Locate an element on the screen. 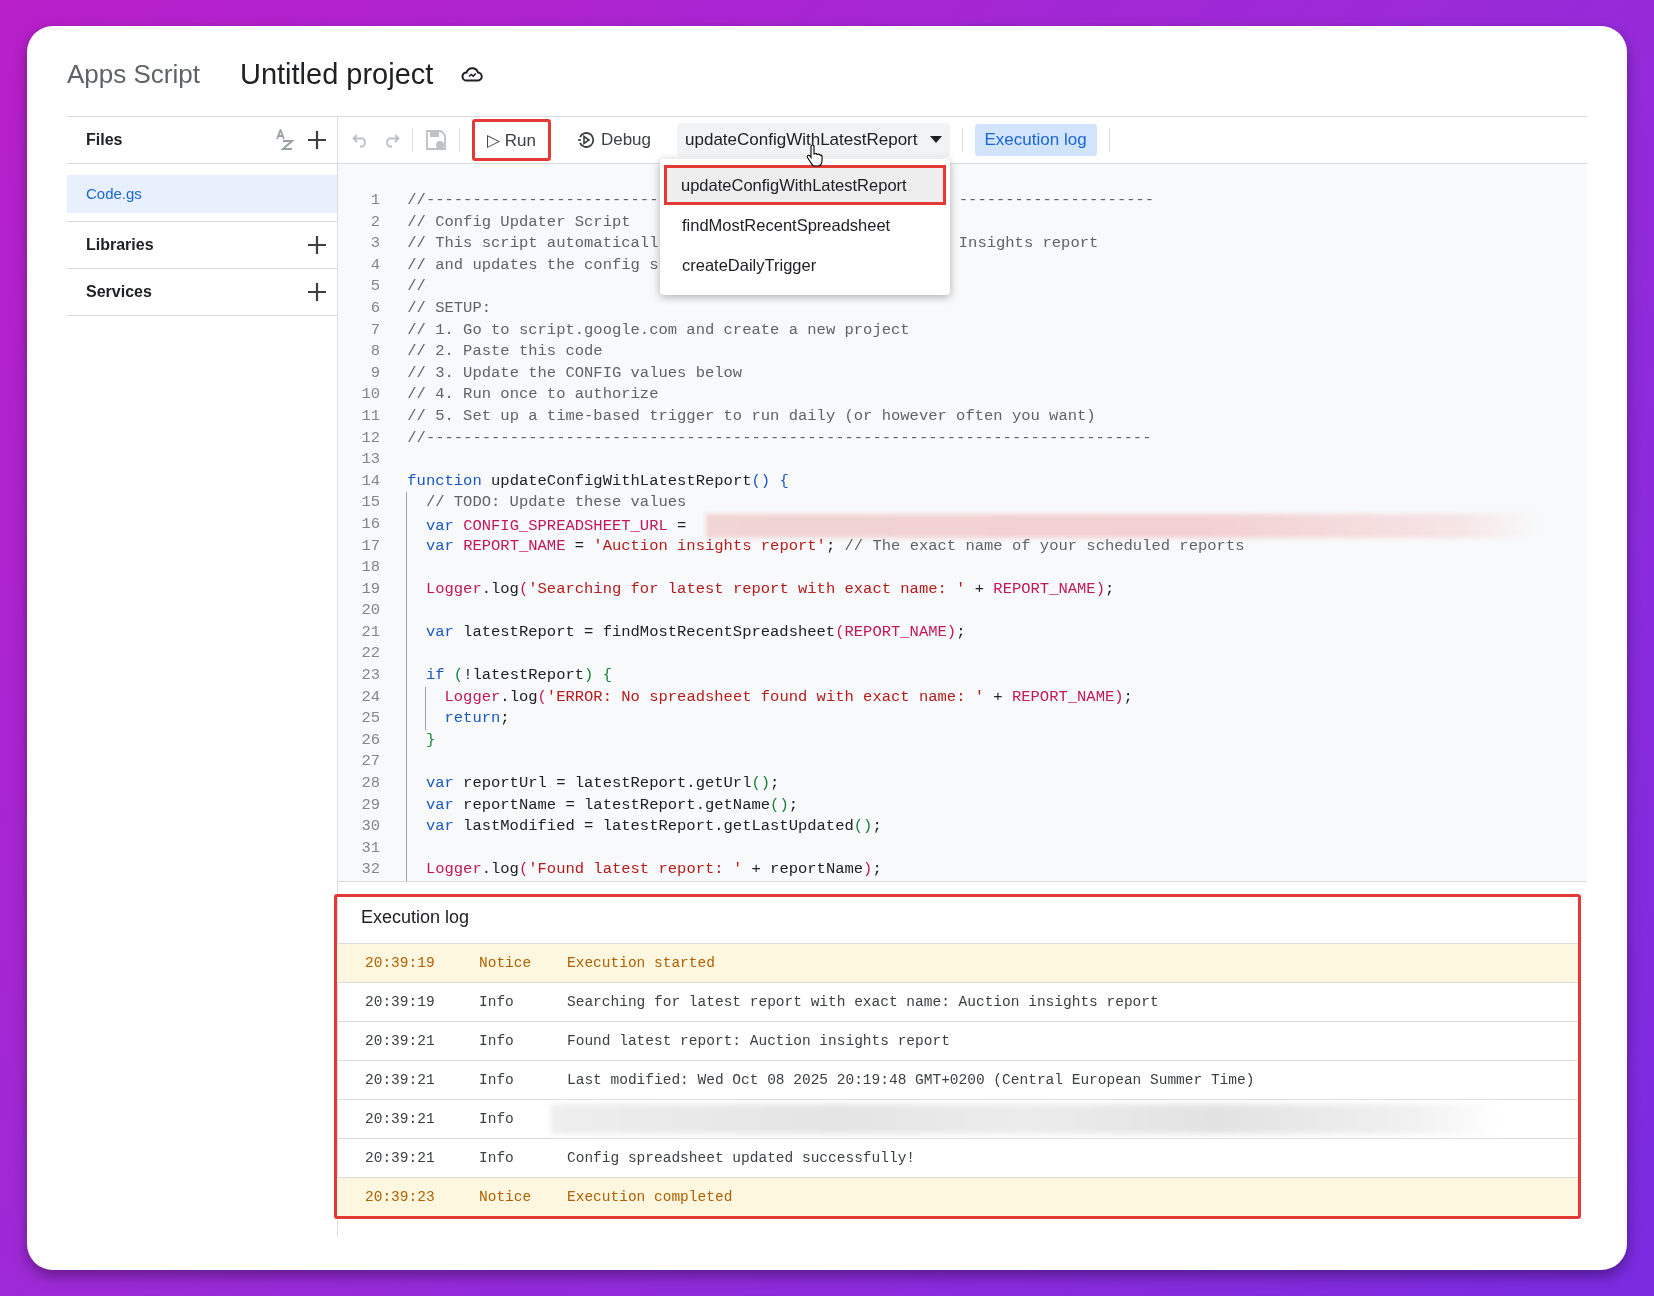 Image resolution: width=1654 pixels, height=1296 pixels. code-line: } is located at coordinates (430, 740).